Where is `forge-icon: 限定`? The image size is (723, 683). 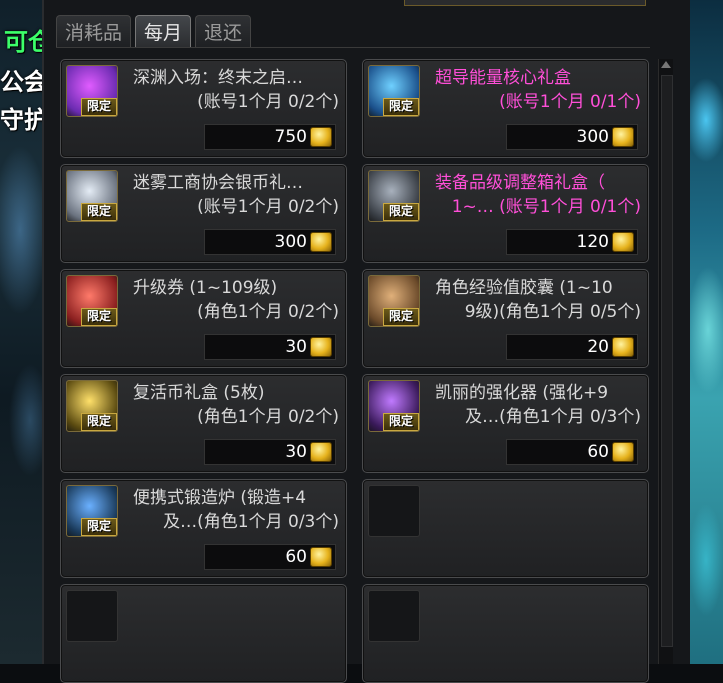 forge-icon: 限定 is located at coordinates (92, 511).